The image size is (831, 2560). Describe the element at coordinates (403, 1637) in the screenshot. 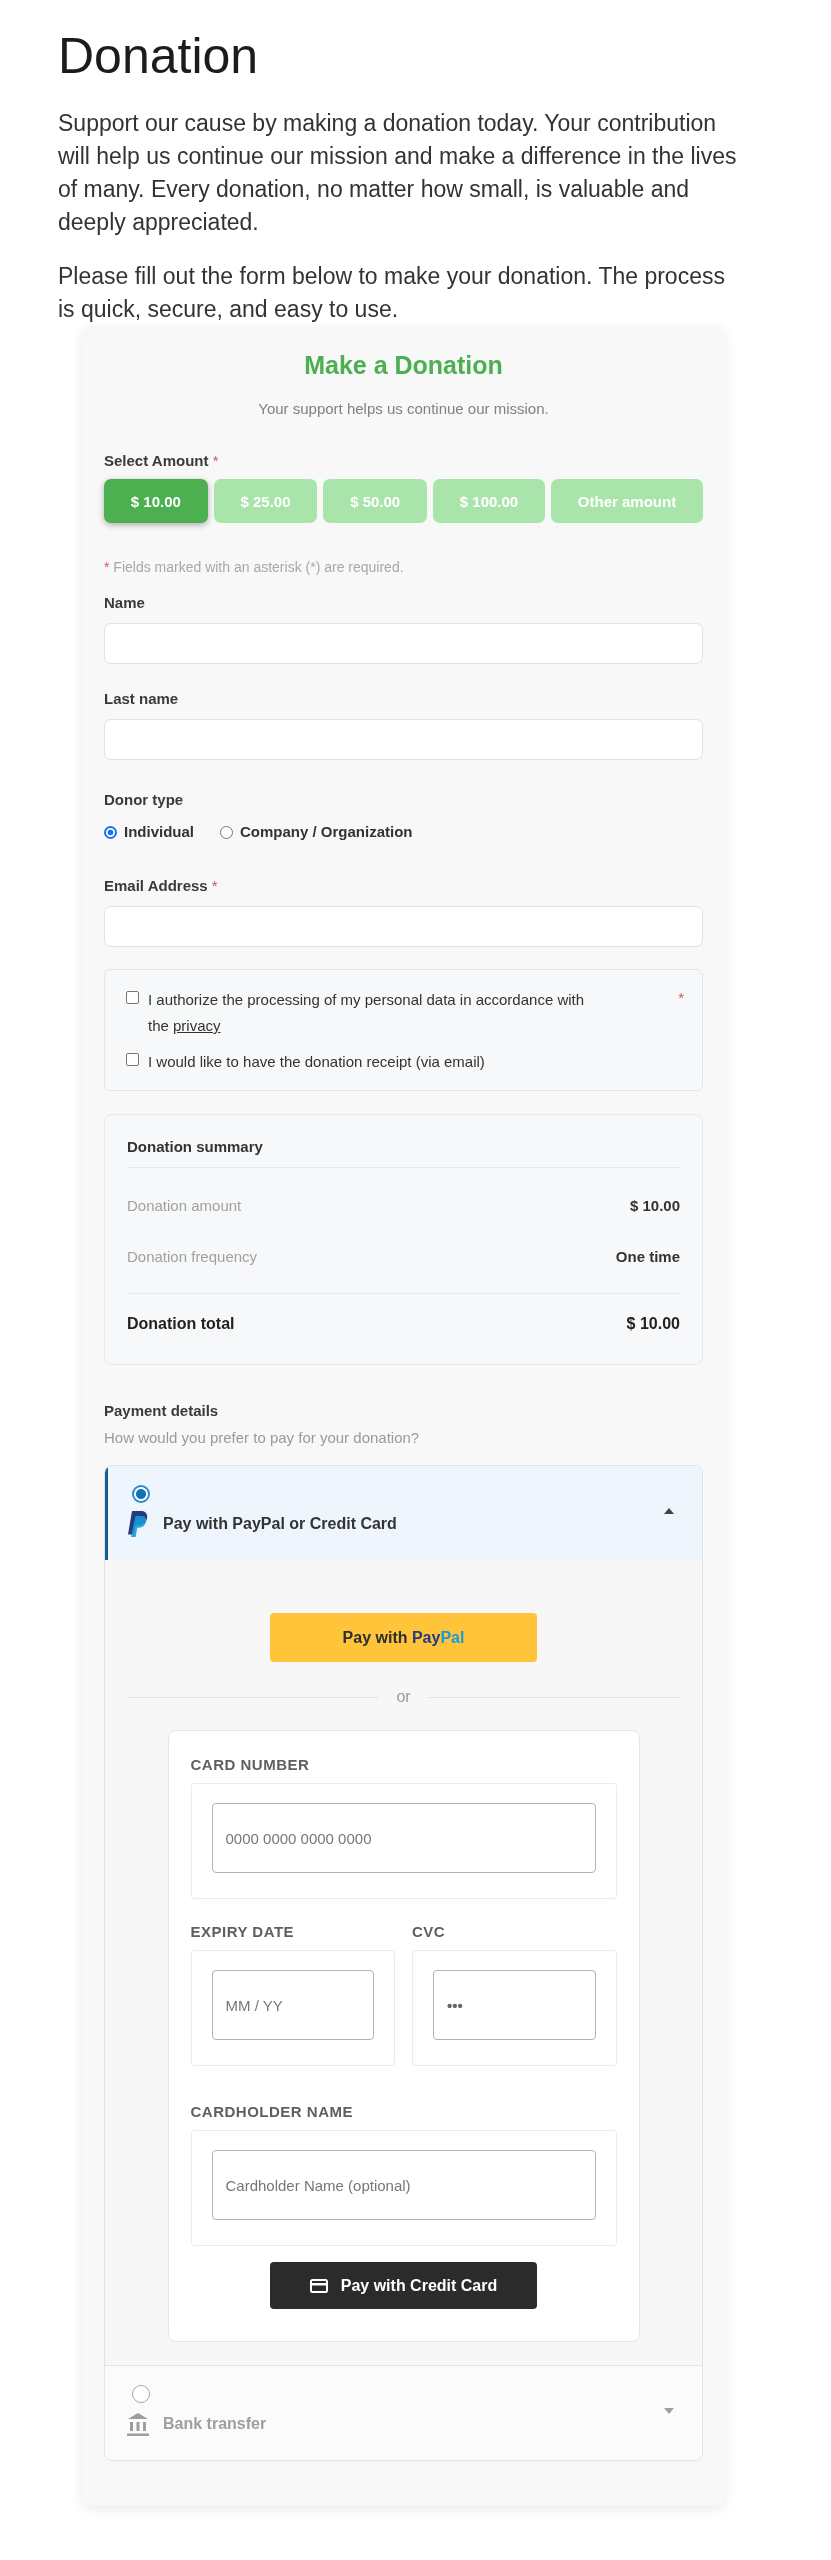

I see `paypal-button: Pay with PayPal` at that location.